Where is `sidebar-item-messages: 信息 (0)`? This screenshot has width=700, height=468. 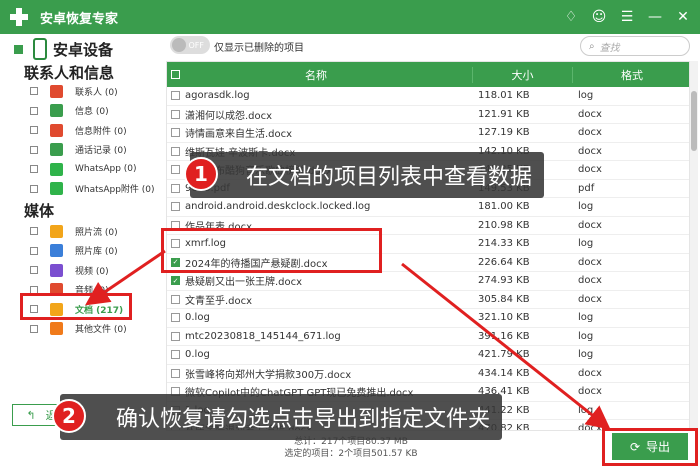
sidebar-item-messages: 信息 (0) is located at coordinates (69, 111).